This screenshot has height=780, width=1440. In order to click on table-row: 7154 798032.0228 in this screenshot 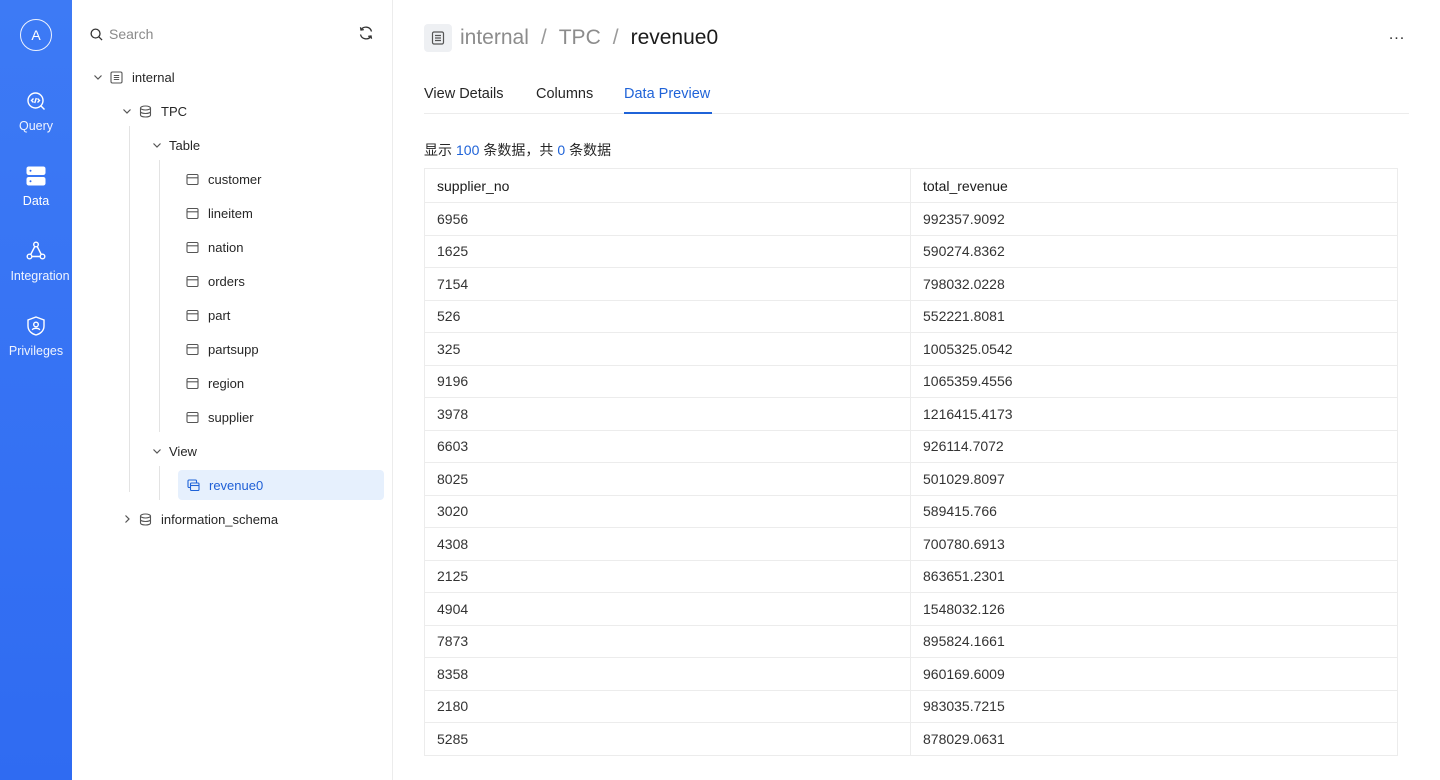, I will do `click(911, 284)`.